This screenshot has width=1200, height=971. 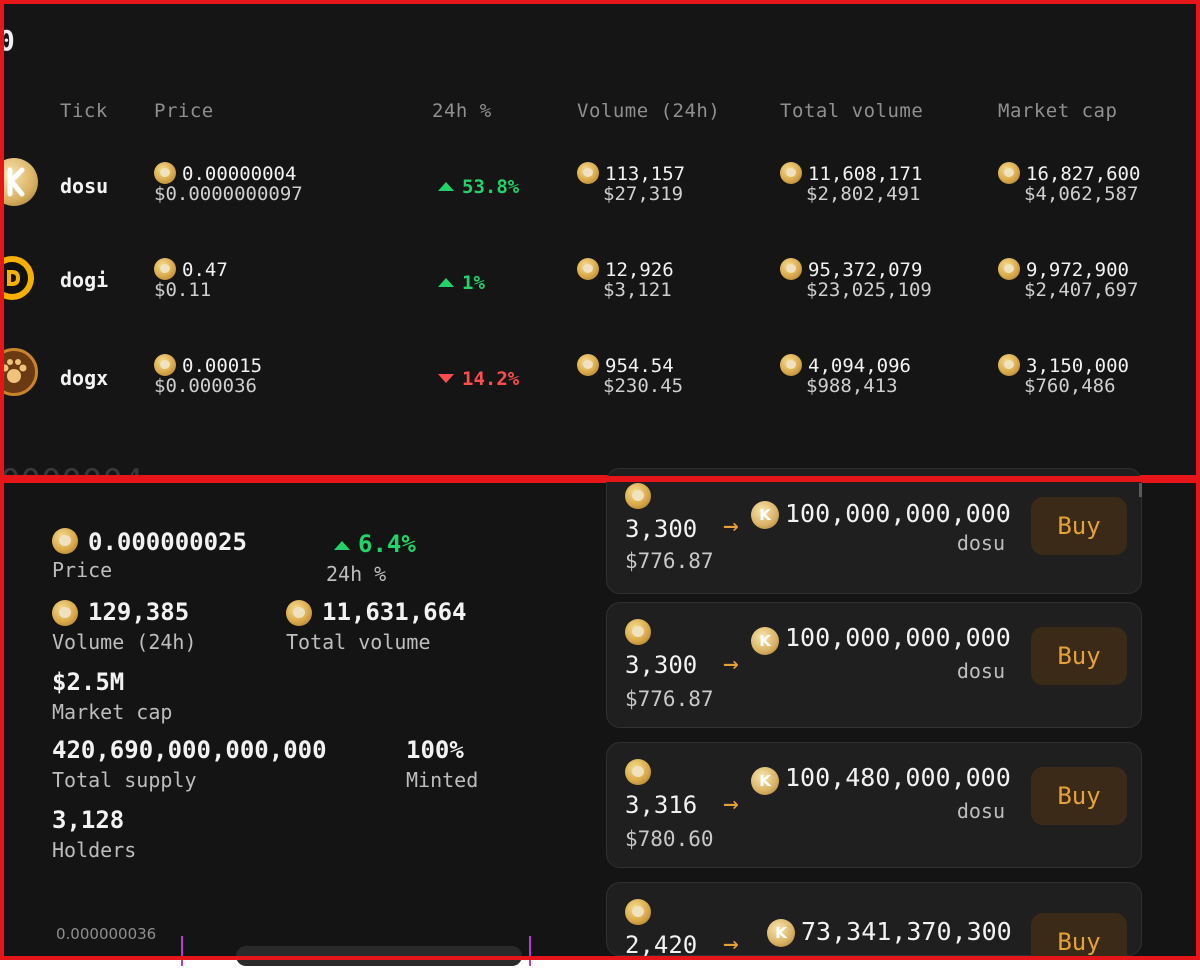 I want to click on total-volume-value: 95,372,079, so click(x=865, y=270).